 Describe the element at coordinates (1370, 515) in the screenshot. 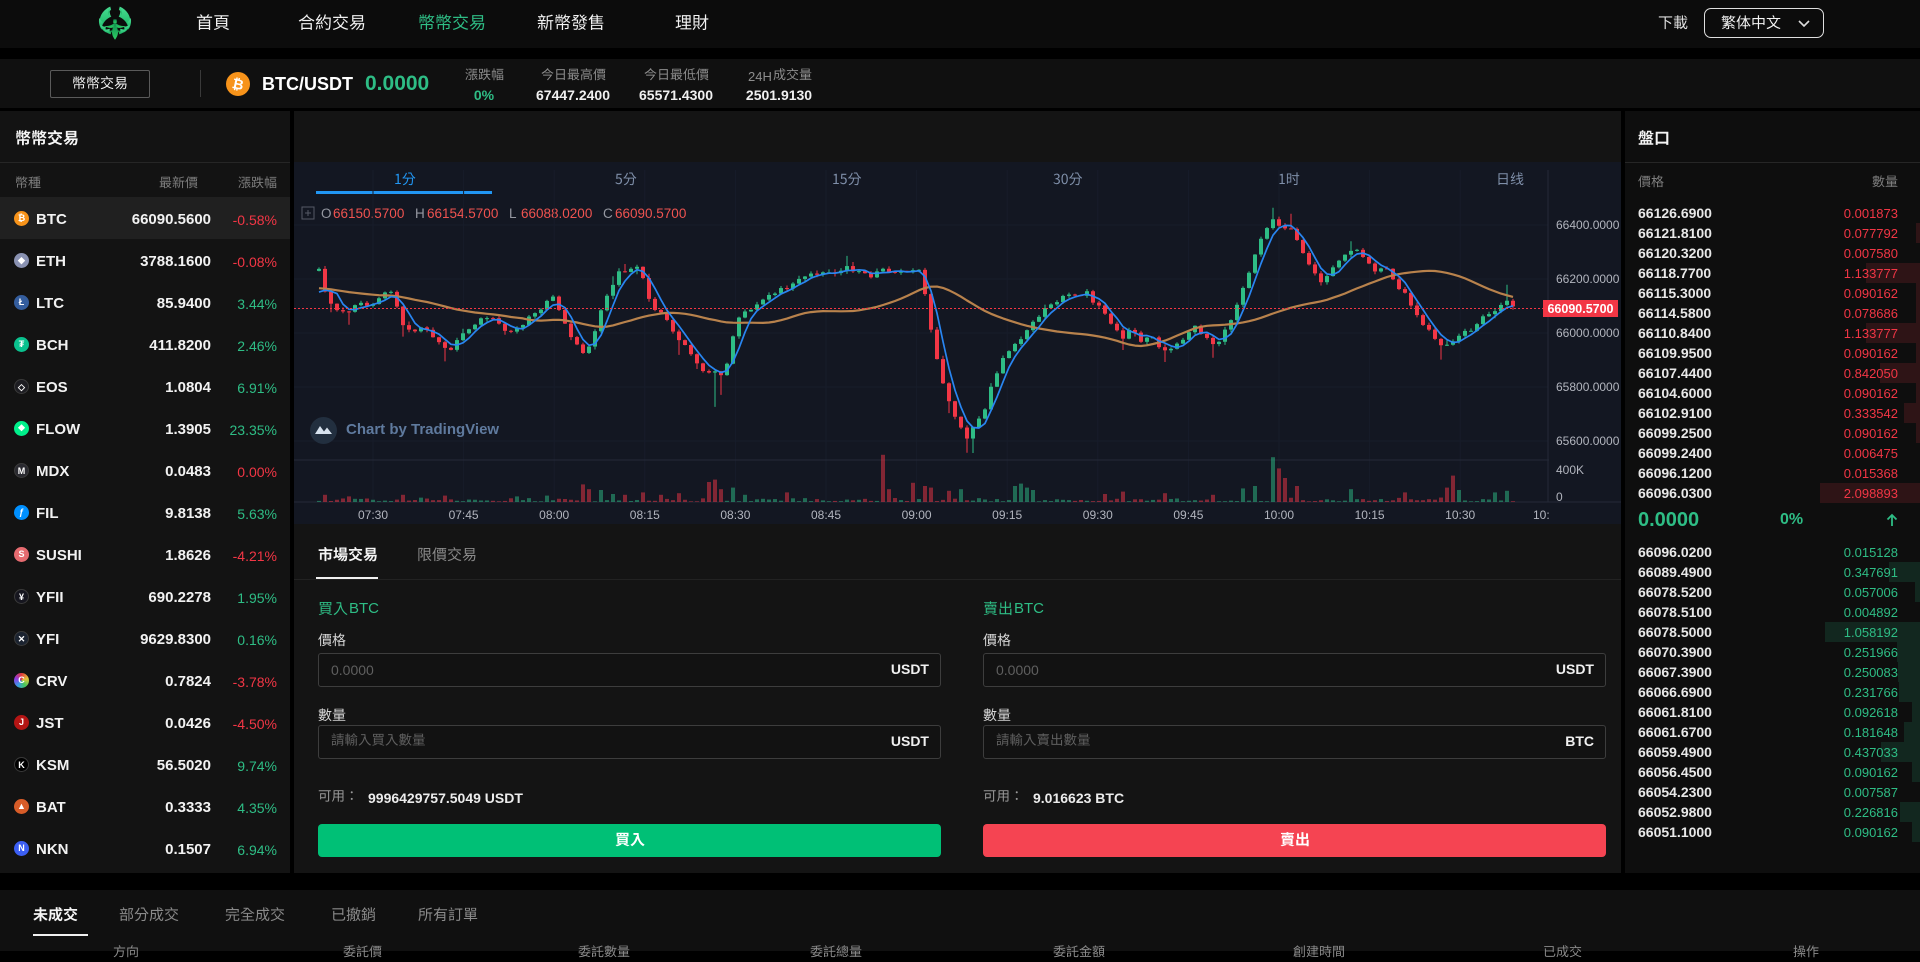

I see `svg-text: 10:15` at that location.